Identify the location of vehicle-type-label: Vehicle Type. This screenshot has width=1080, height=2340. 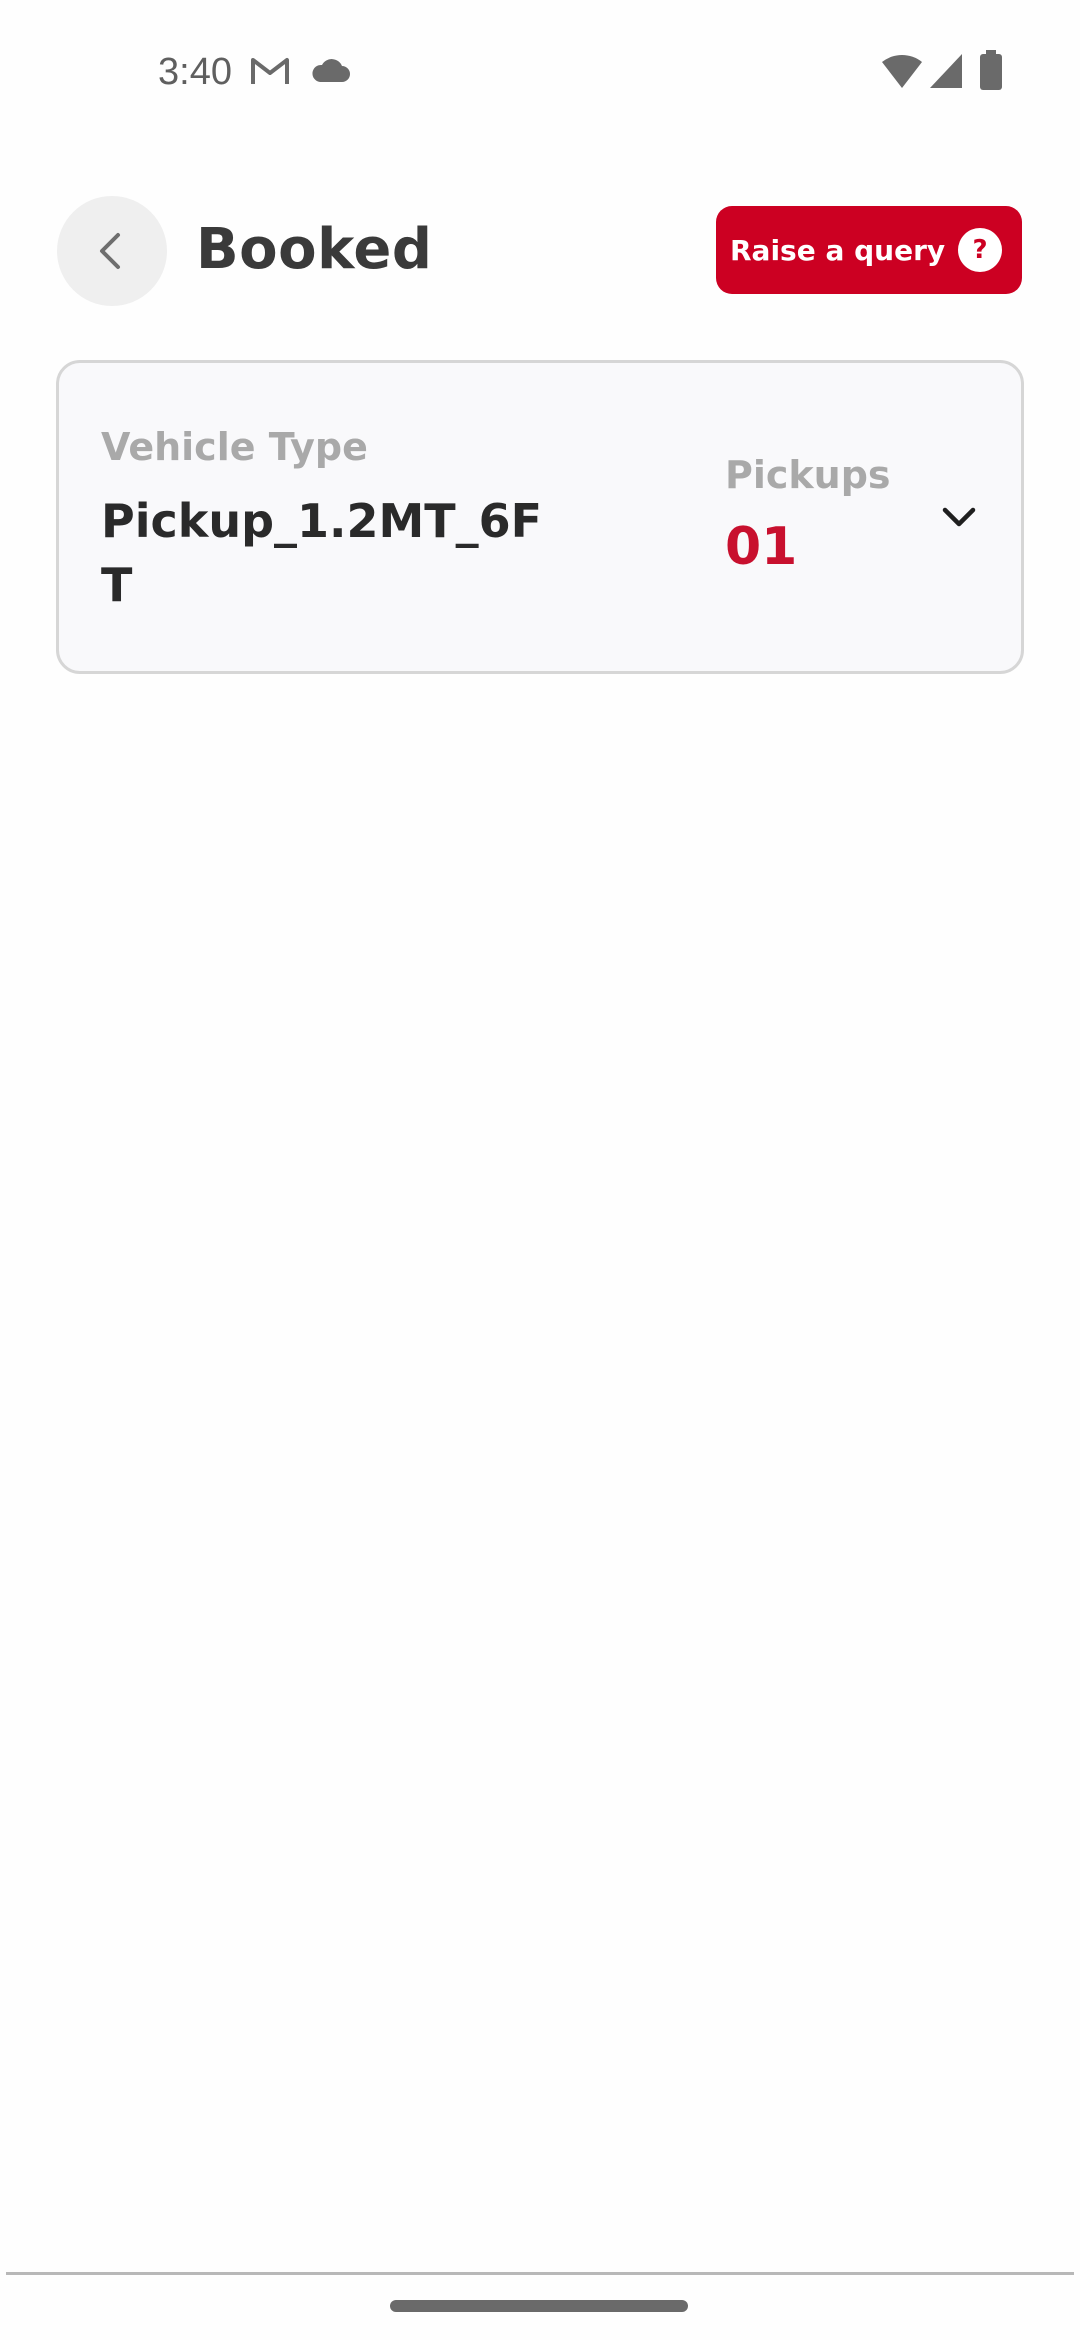
(234, 447).